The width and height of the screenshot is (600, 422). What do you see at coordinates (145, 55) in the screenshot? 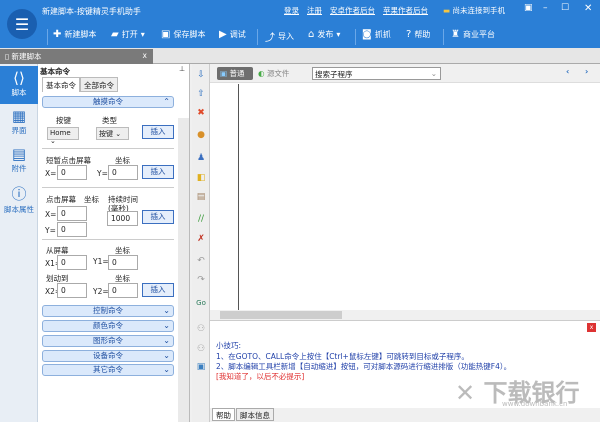
I see `tab-close-icon: x` at bounding box center [145, 55].